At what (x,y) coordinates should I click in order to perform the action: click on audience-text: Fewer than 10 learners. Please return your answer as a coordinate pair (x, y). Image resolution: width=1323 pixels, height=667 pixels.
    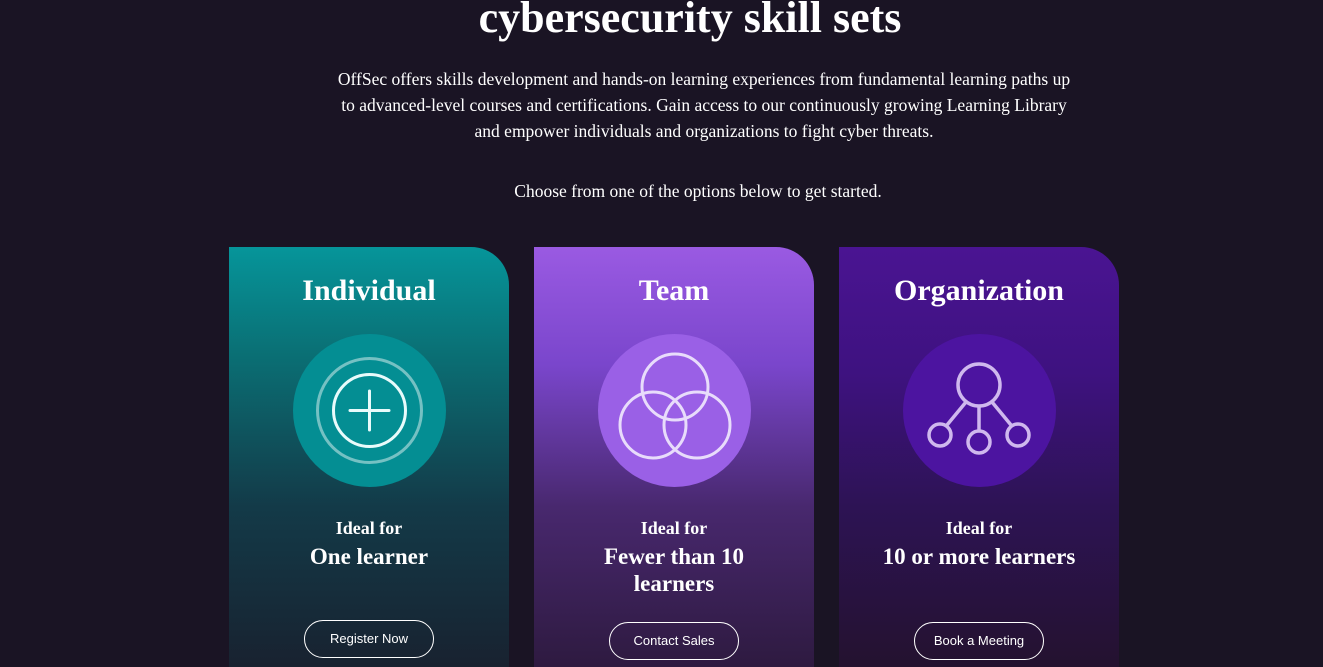
    Looking at the image, I should click on (674, 570).